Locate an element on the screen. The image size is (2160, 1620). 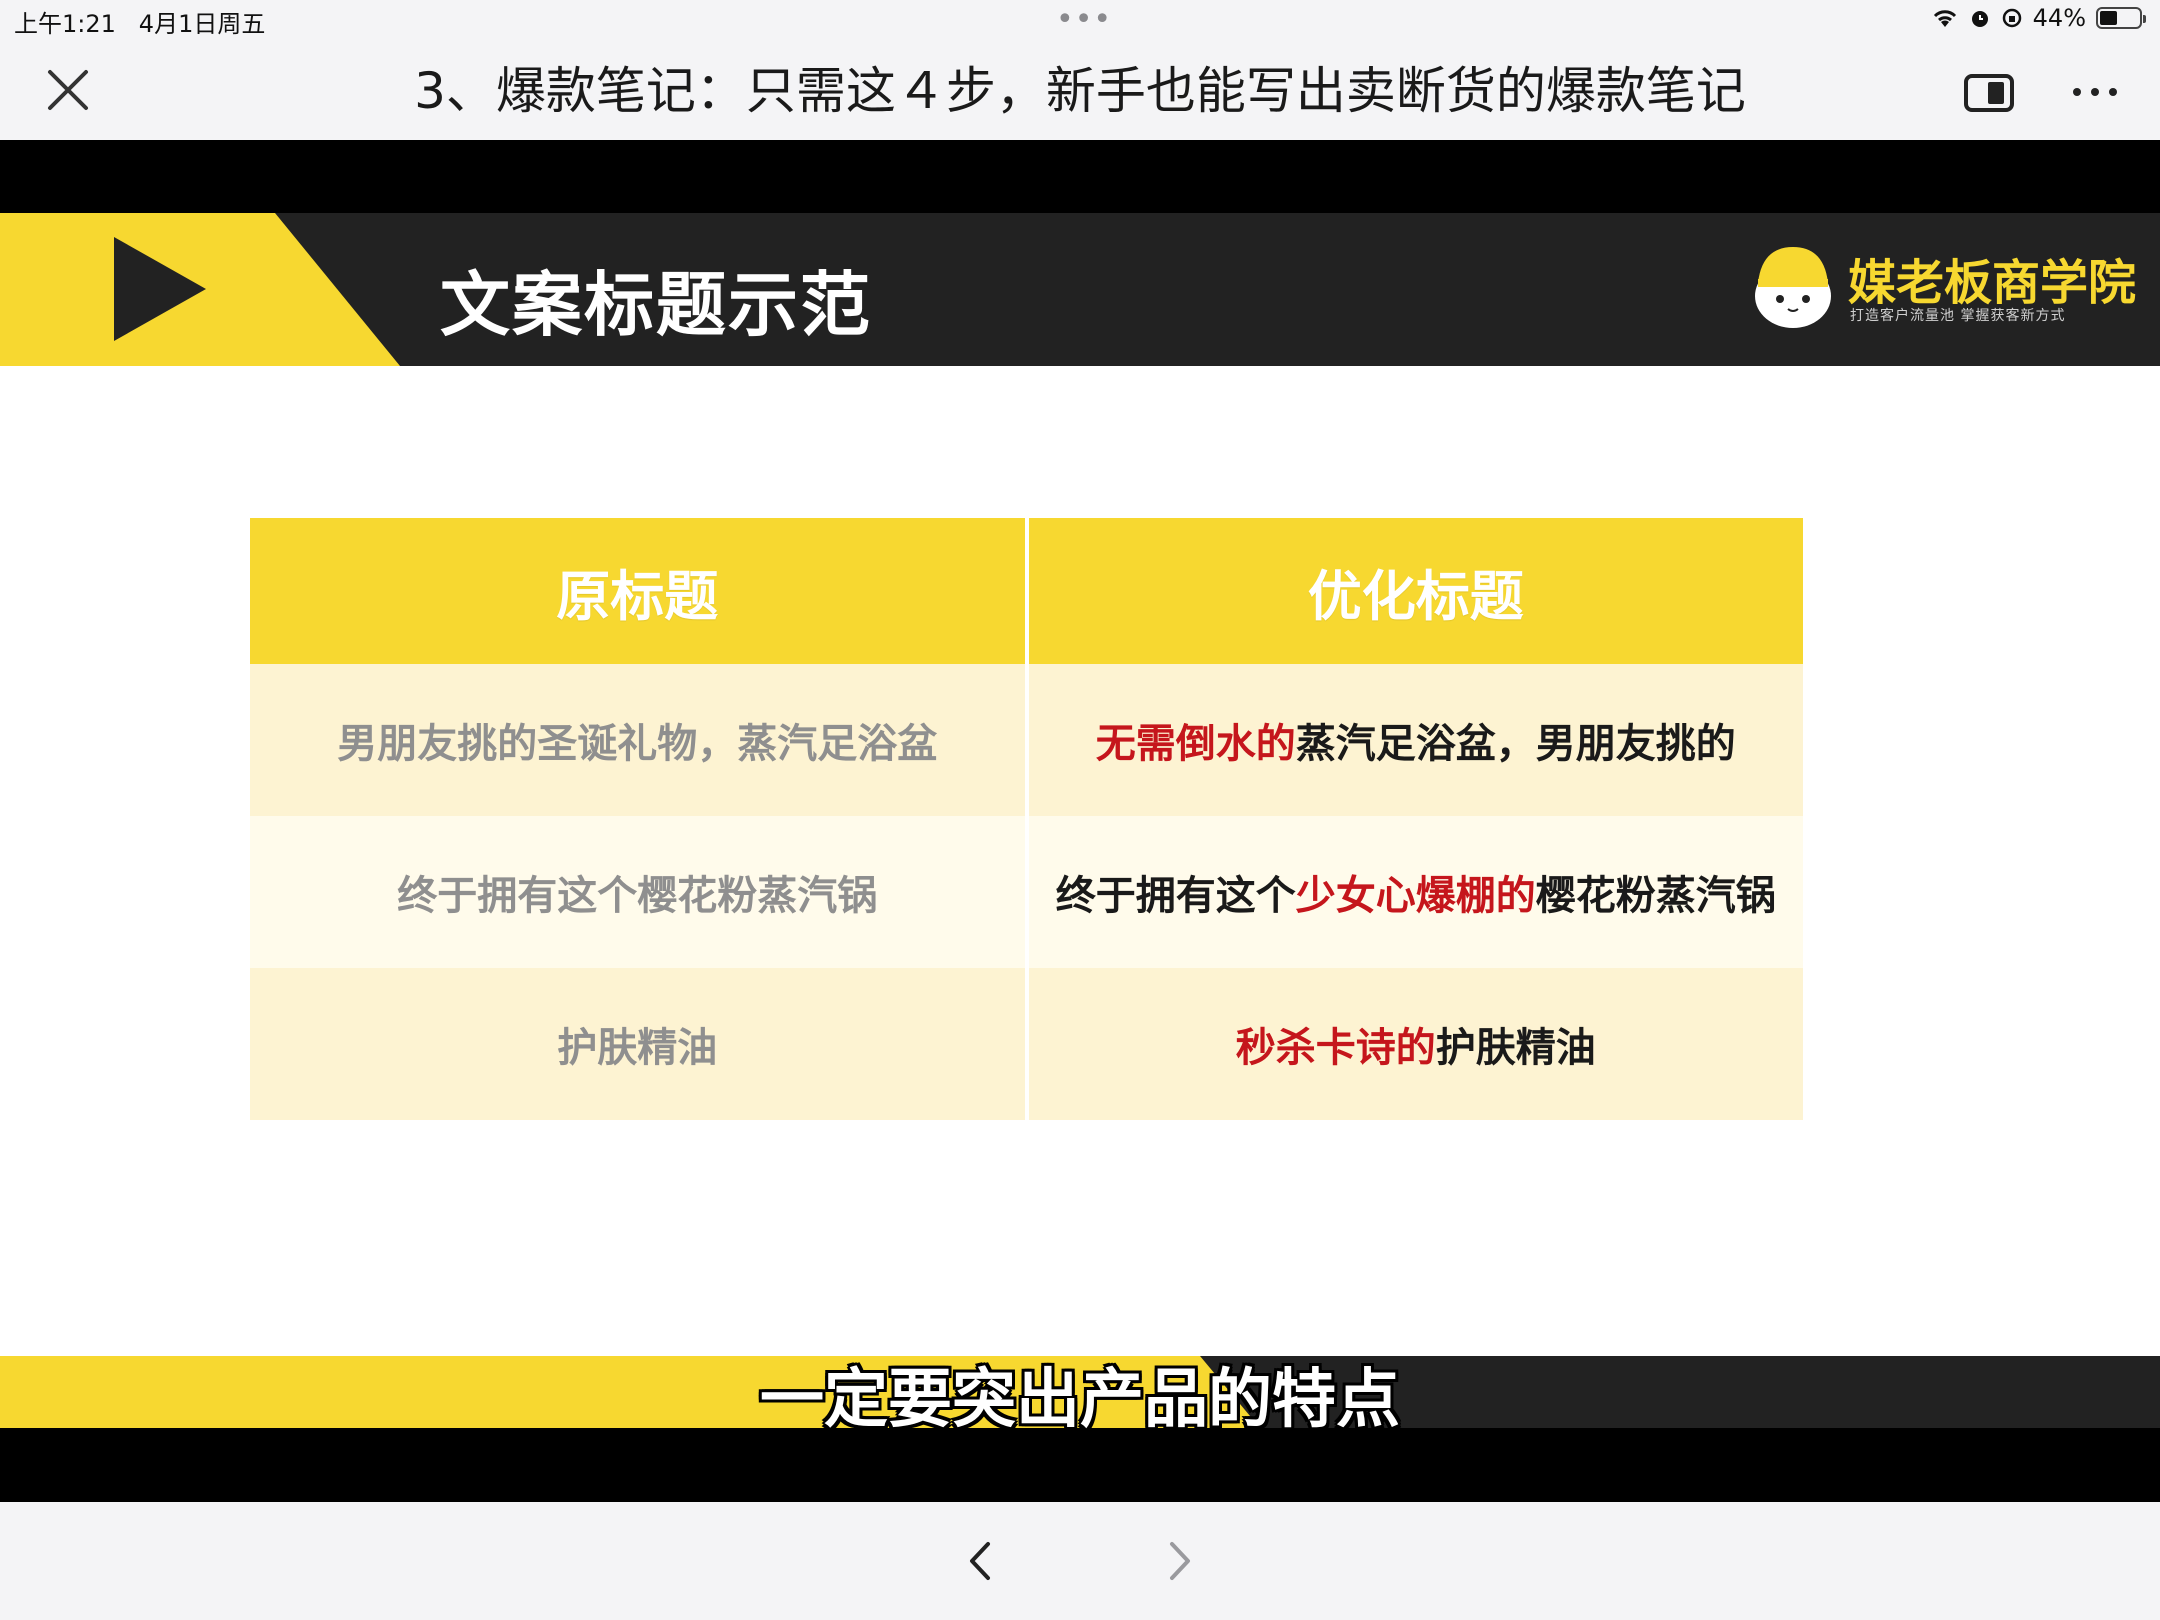
battery-fill is located at coordinates (2108, 18).